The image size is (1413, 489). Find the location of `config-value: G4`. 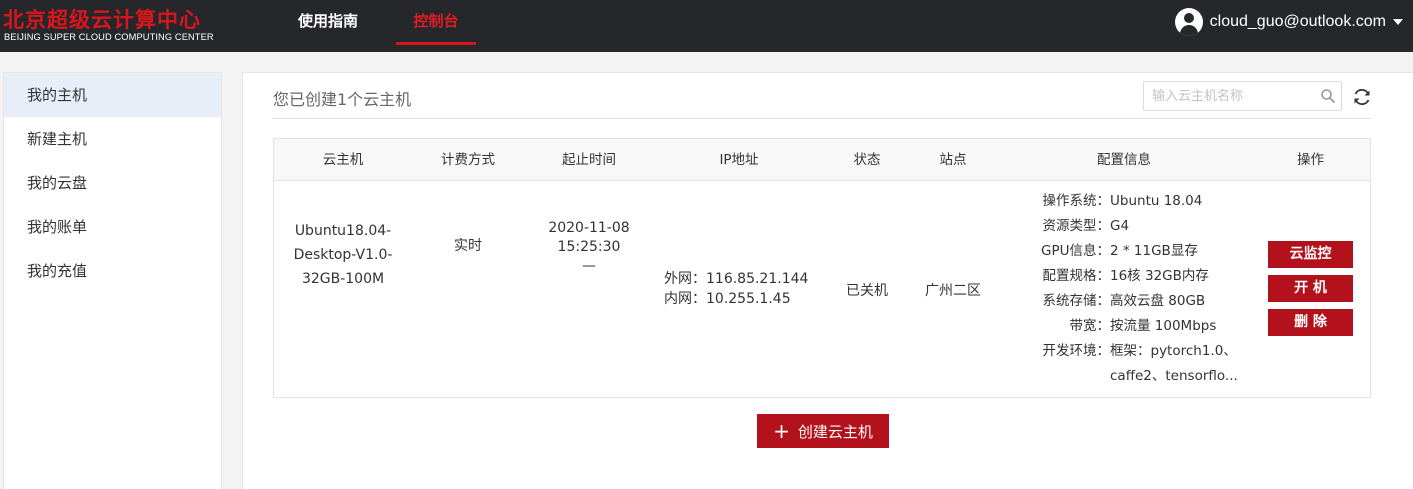

config-value: G4 is located at coordinates (1120, 226).